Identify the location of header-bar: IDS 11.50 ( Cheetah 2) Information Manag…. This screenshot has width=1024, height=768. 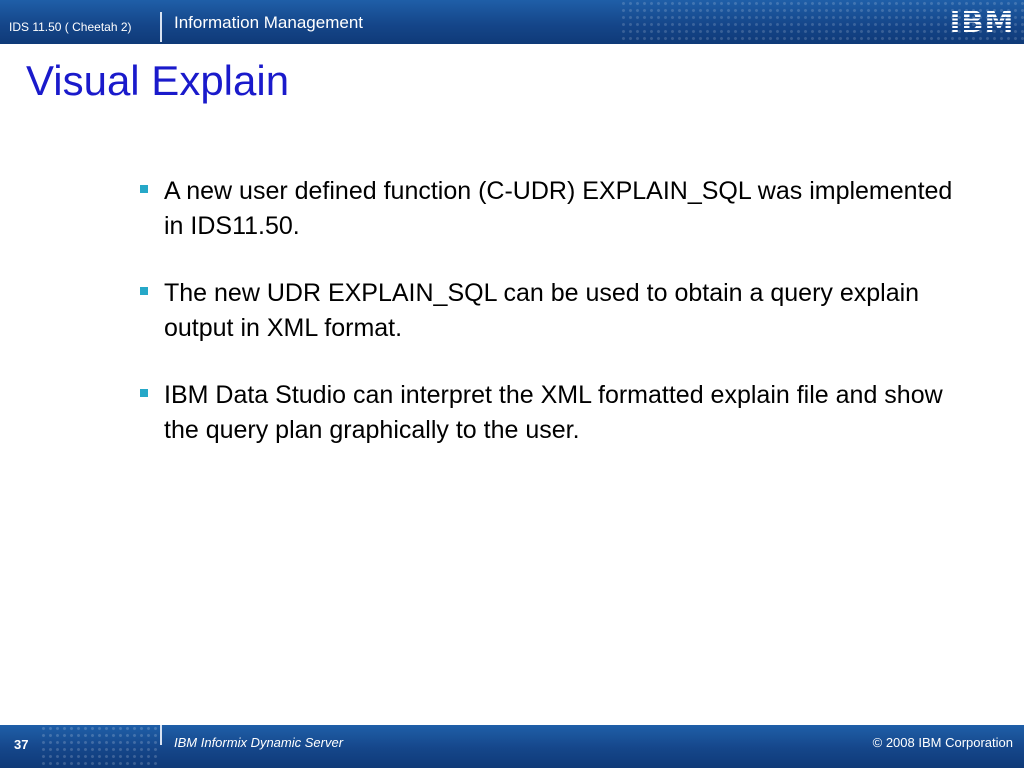
(512, 22).